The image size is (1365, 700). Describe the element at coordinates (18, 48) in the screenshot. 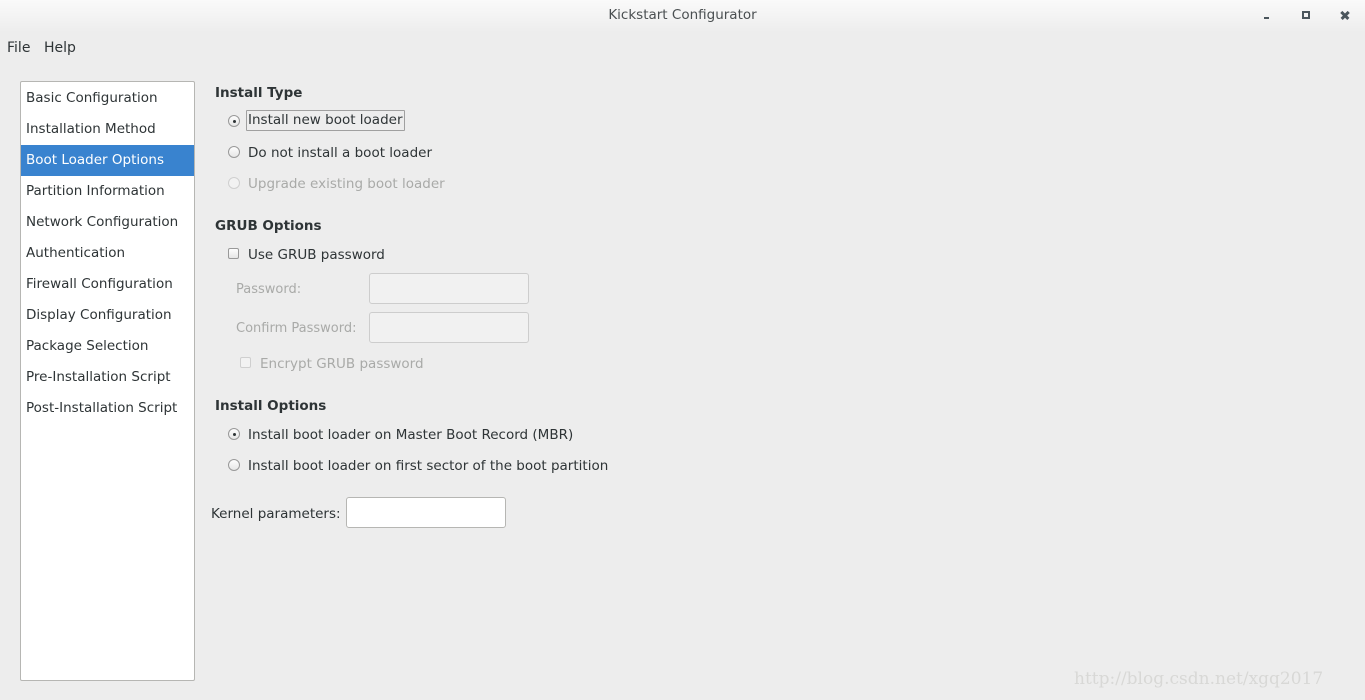

I see `menu-file: File` at that location.